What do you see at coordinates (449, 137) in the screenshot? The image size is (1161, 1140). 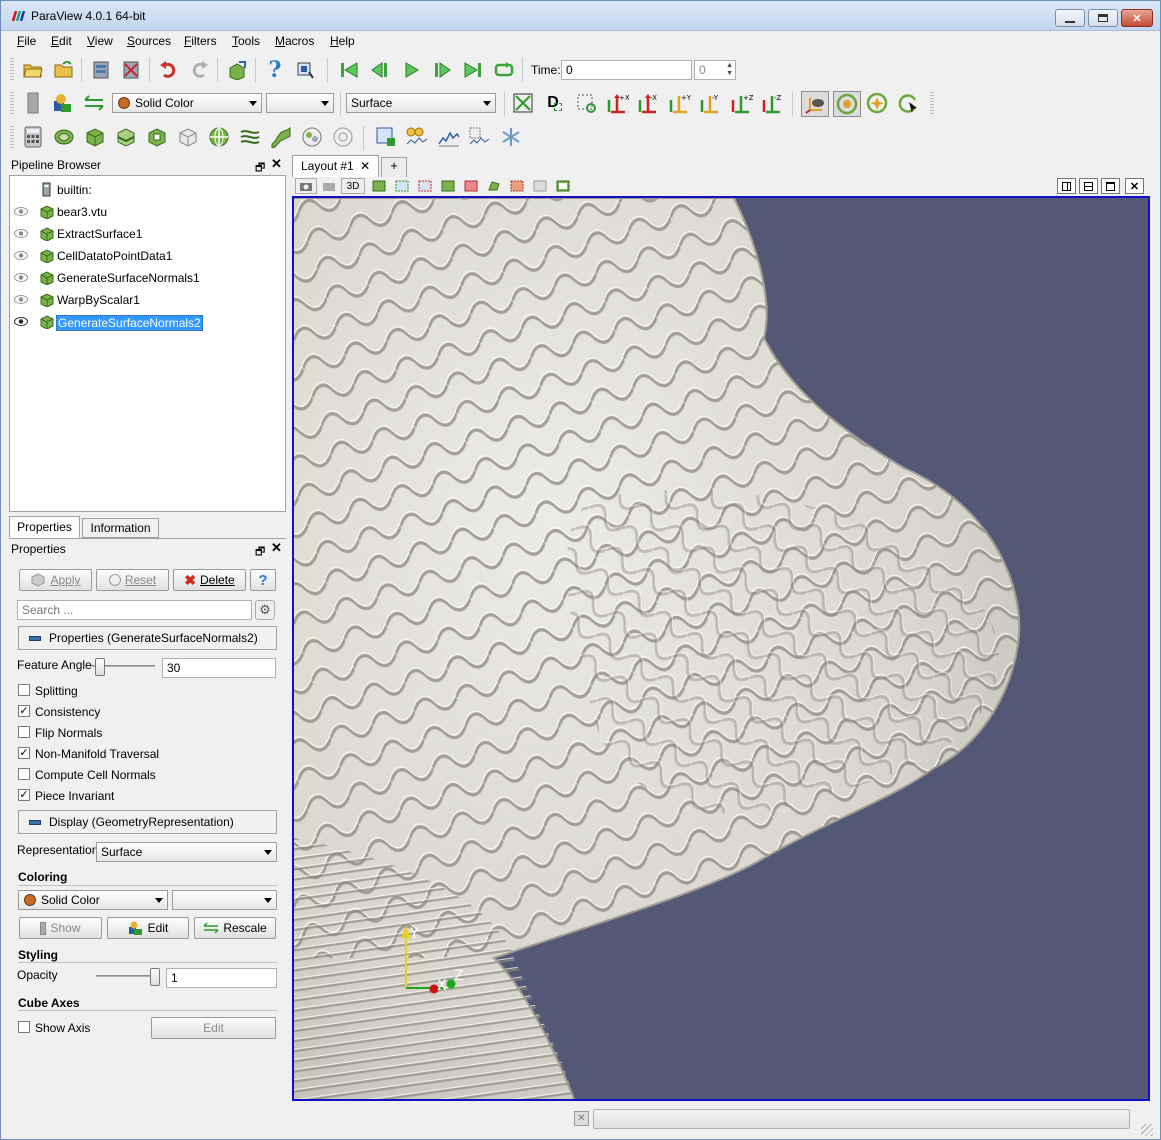 I see `plot-data-icon` at bounding box center [449, 137].